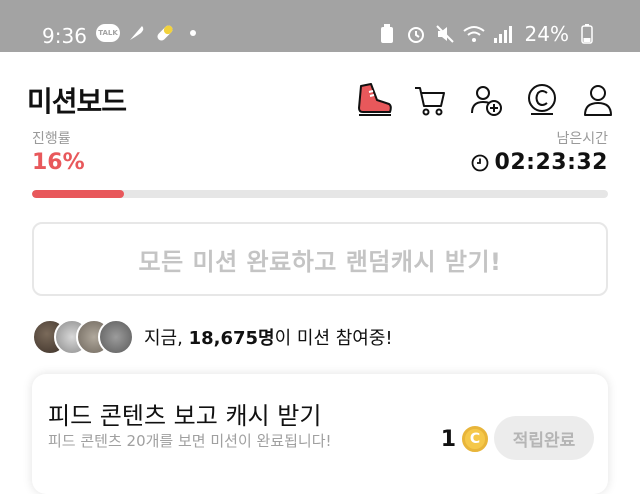 This screenshot has width=640, height=494. What do you see at coordinates (320, 194) in the screenshot?
I see `progress-bar` at bounding box center [320, 194].